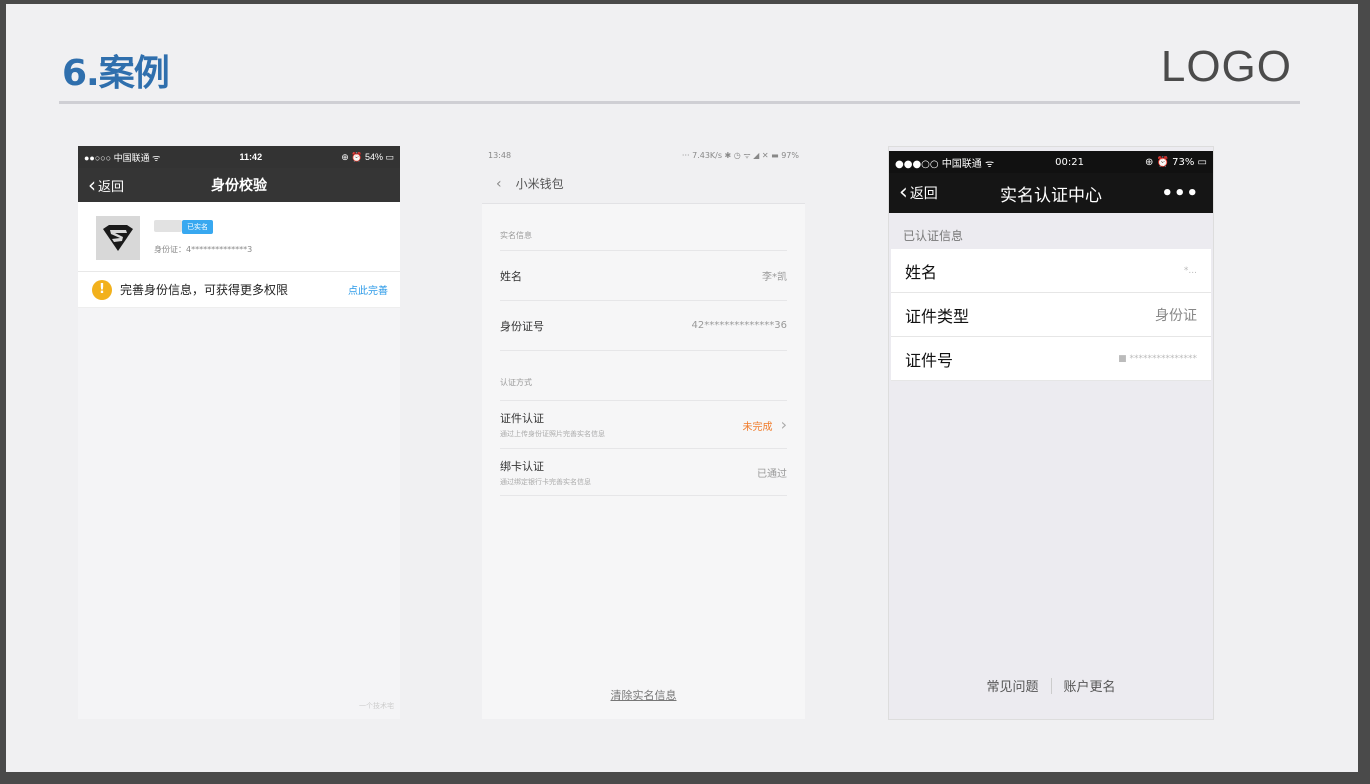  What do you see at coordinates (1051, 359) in the screenshot?
I see `info-row-doc-number: 证件号 ■ ***************` at bounding box center [1051, 359].